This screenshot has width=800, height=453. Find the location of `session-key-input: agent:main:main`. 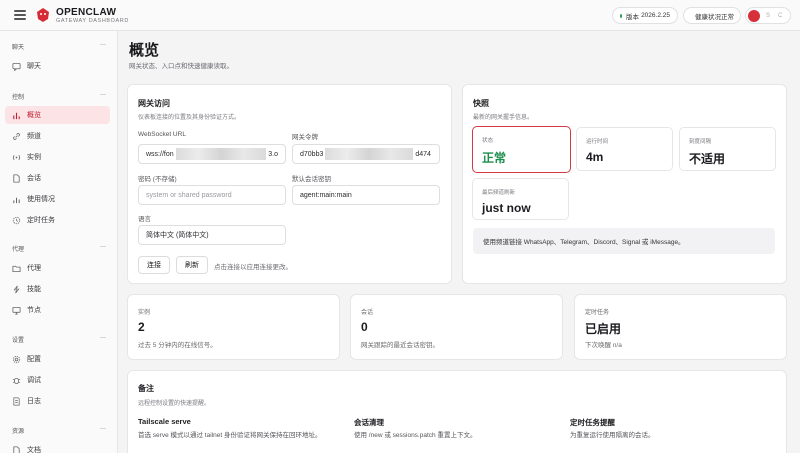

session-key-input: agent:main:main is located at coordinates (366, 195).